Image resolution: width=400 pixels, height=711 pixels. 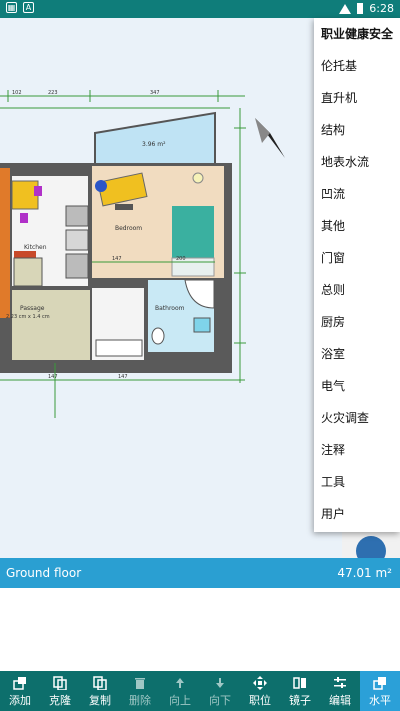 I want to click on battery-icon, so click(x=360, y=8).